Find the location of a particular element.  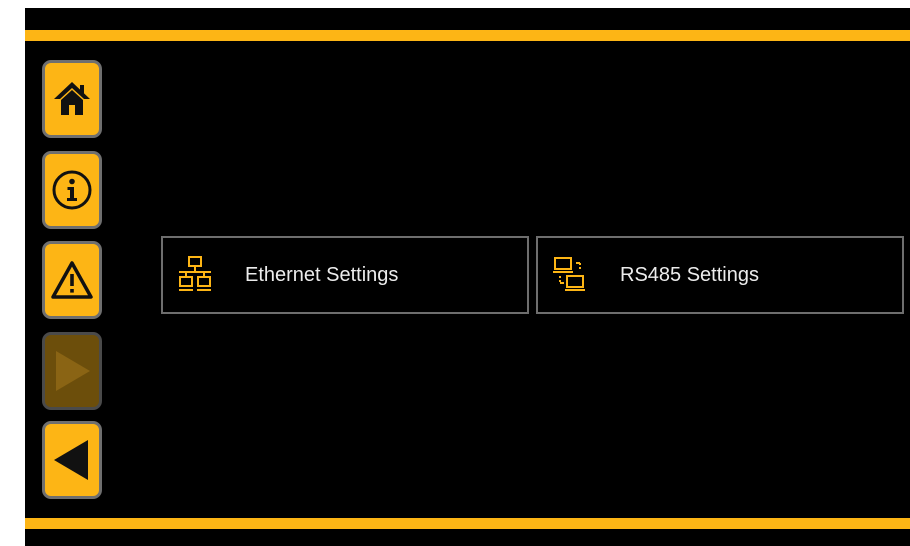

rs485-settings-tile: RS485 Settings is located at coordinates (720, 275).